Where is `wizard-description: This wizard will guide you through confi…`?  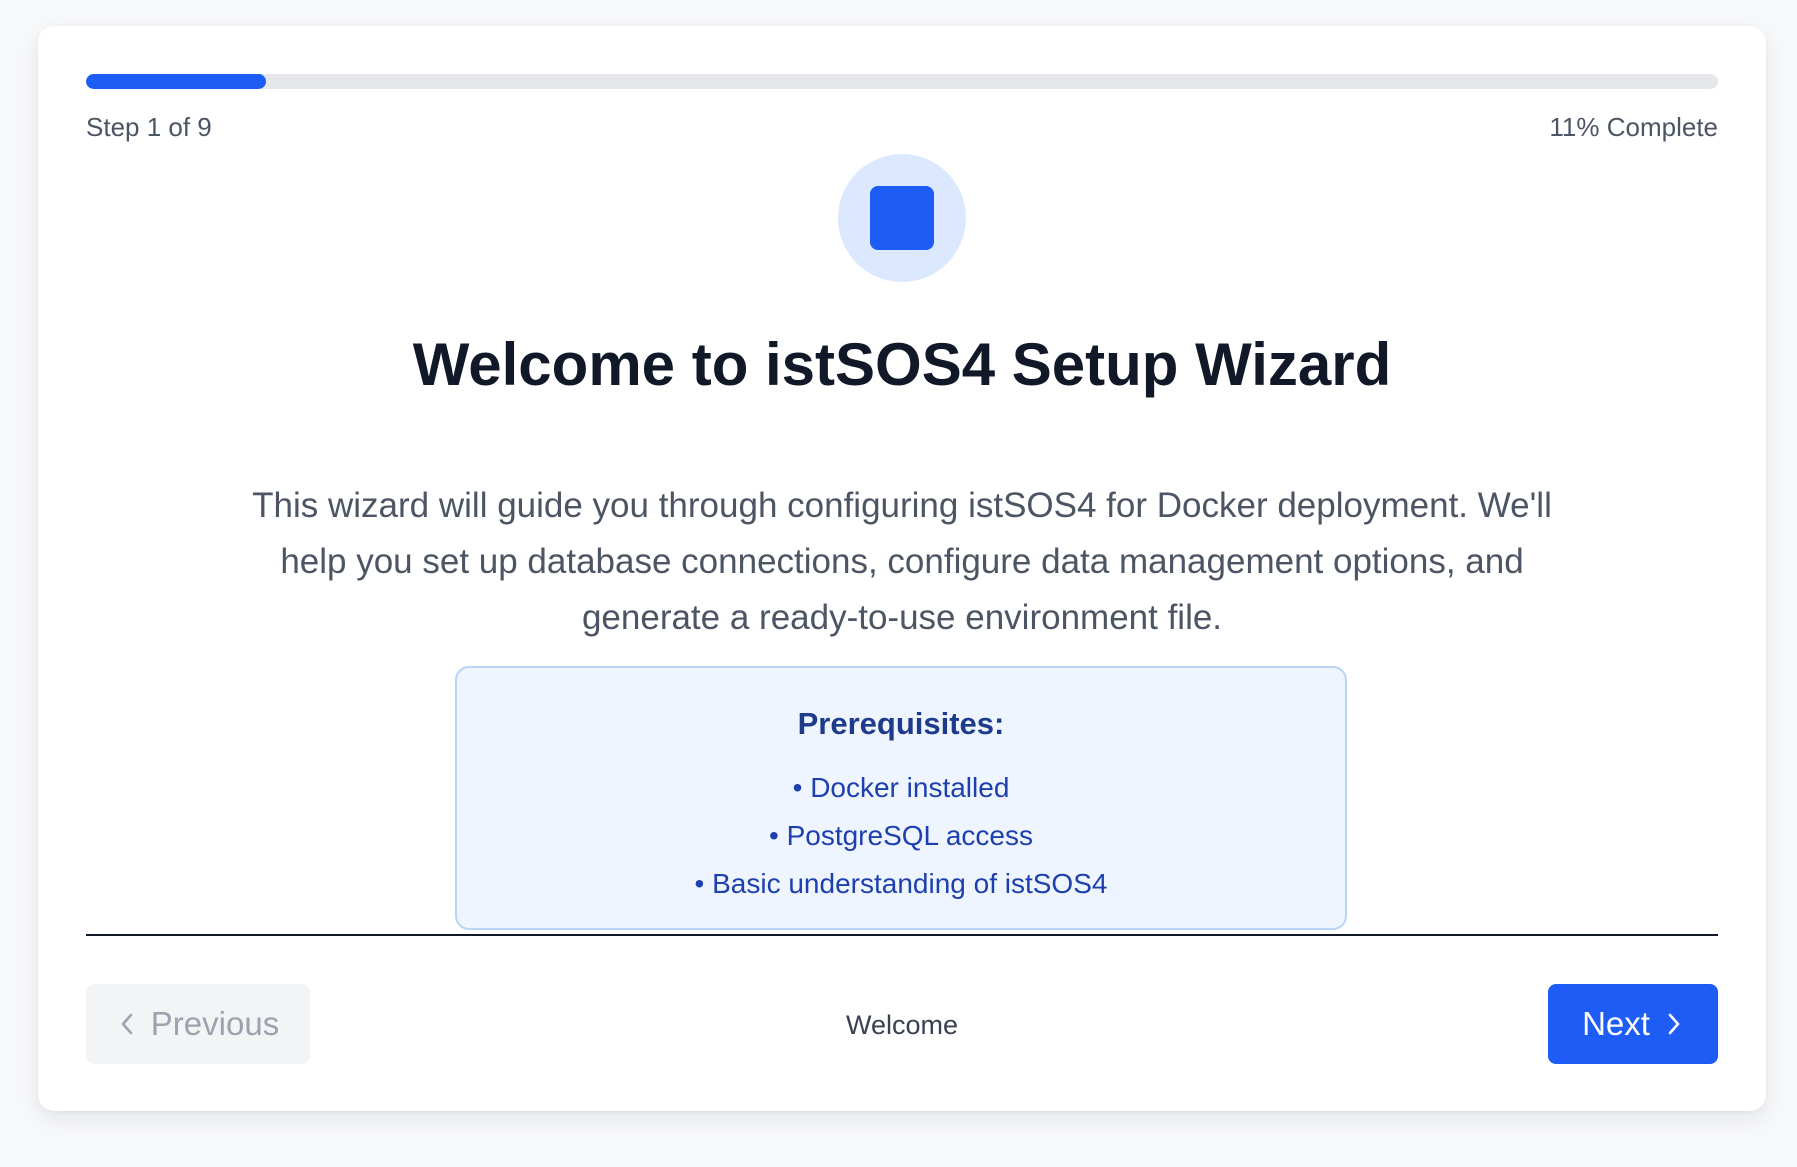
wizard-description: This wizard will guide you through confi… is located at coordinates (902, 561).